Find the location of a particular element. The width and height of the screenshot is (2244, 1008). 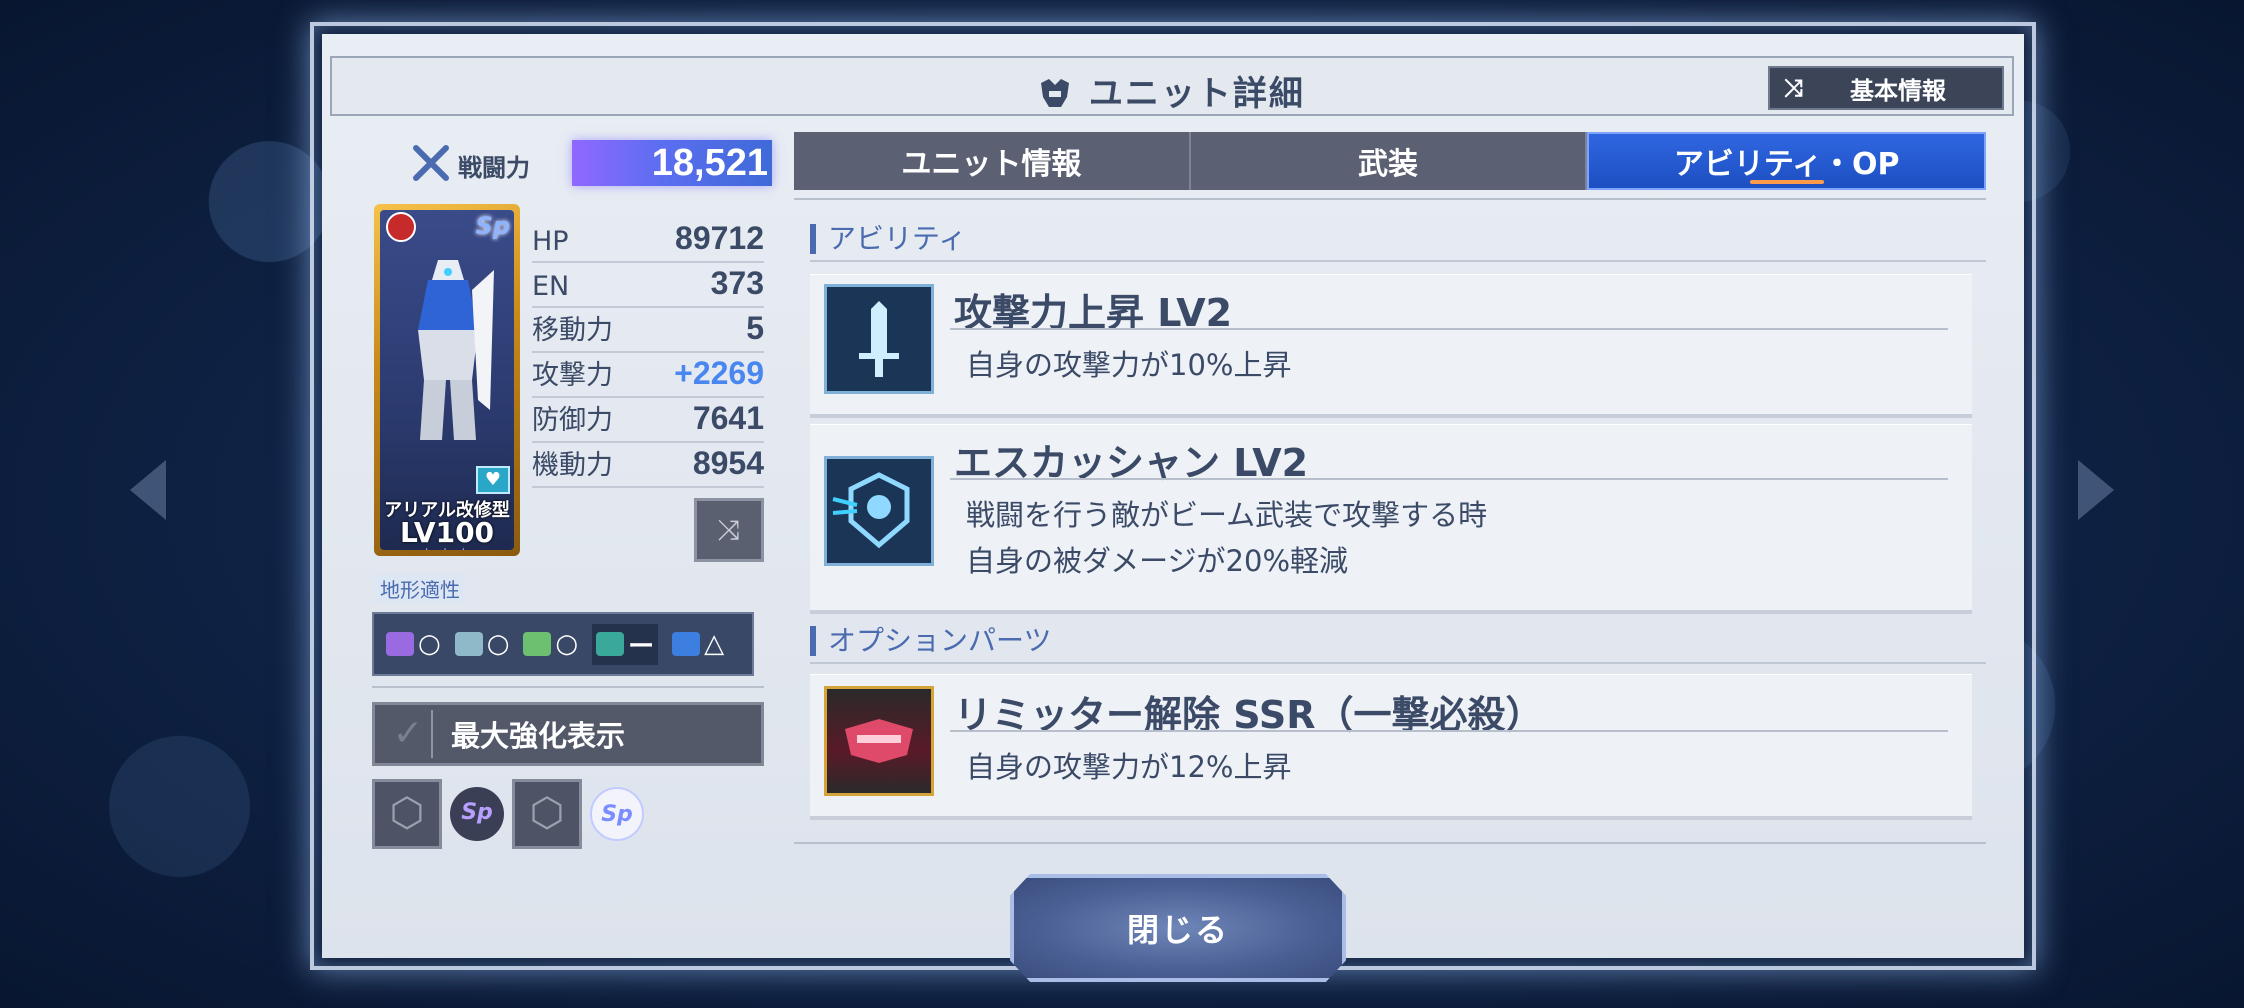

basic-info-button: ⤨ 基本情報 is located at coordinates (1886, 88).